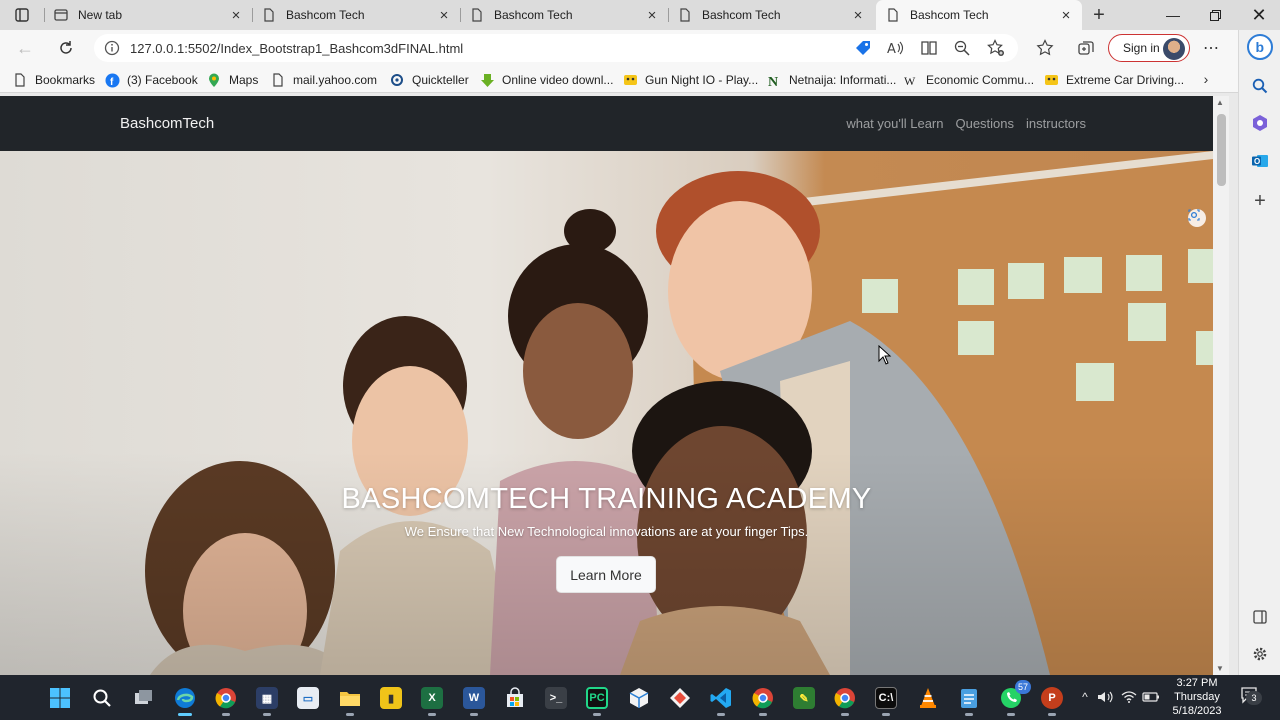 Image resolution: width=1280 pixels, height=720 pixels. Describe the element at coordinates (804, 698) in the screenshot. I see `taskbar-app-picture: ✎` at that location.